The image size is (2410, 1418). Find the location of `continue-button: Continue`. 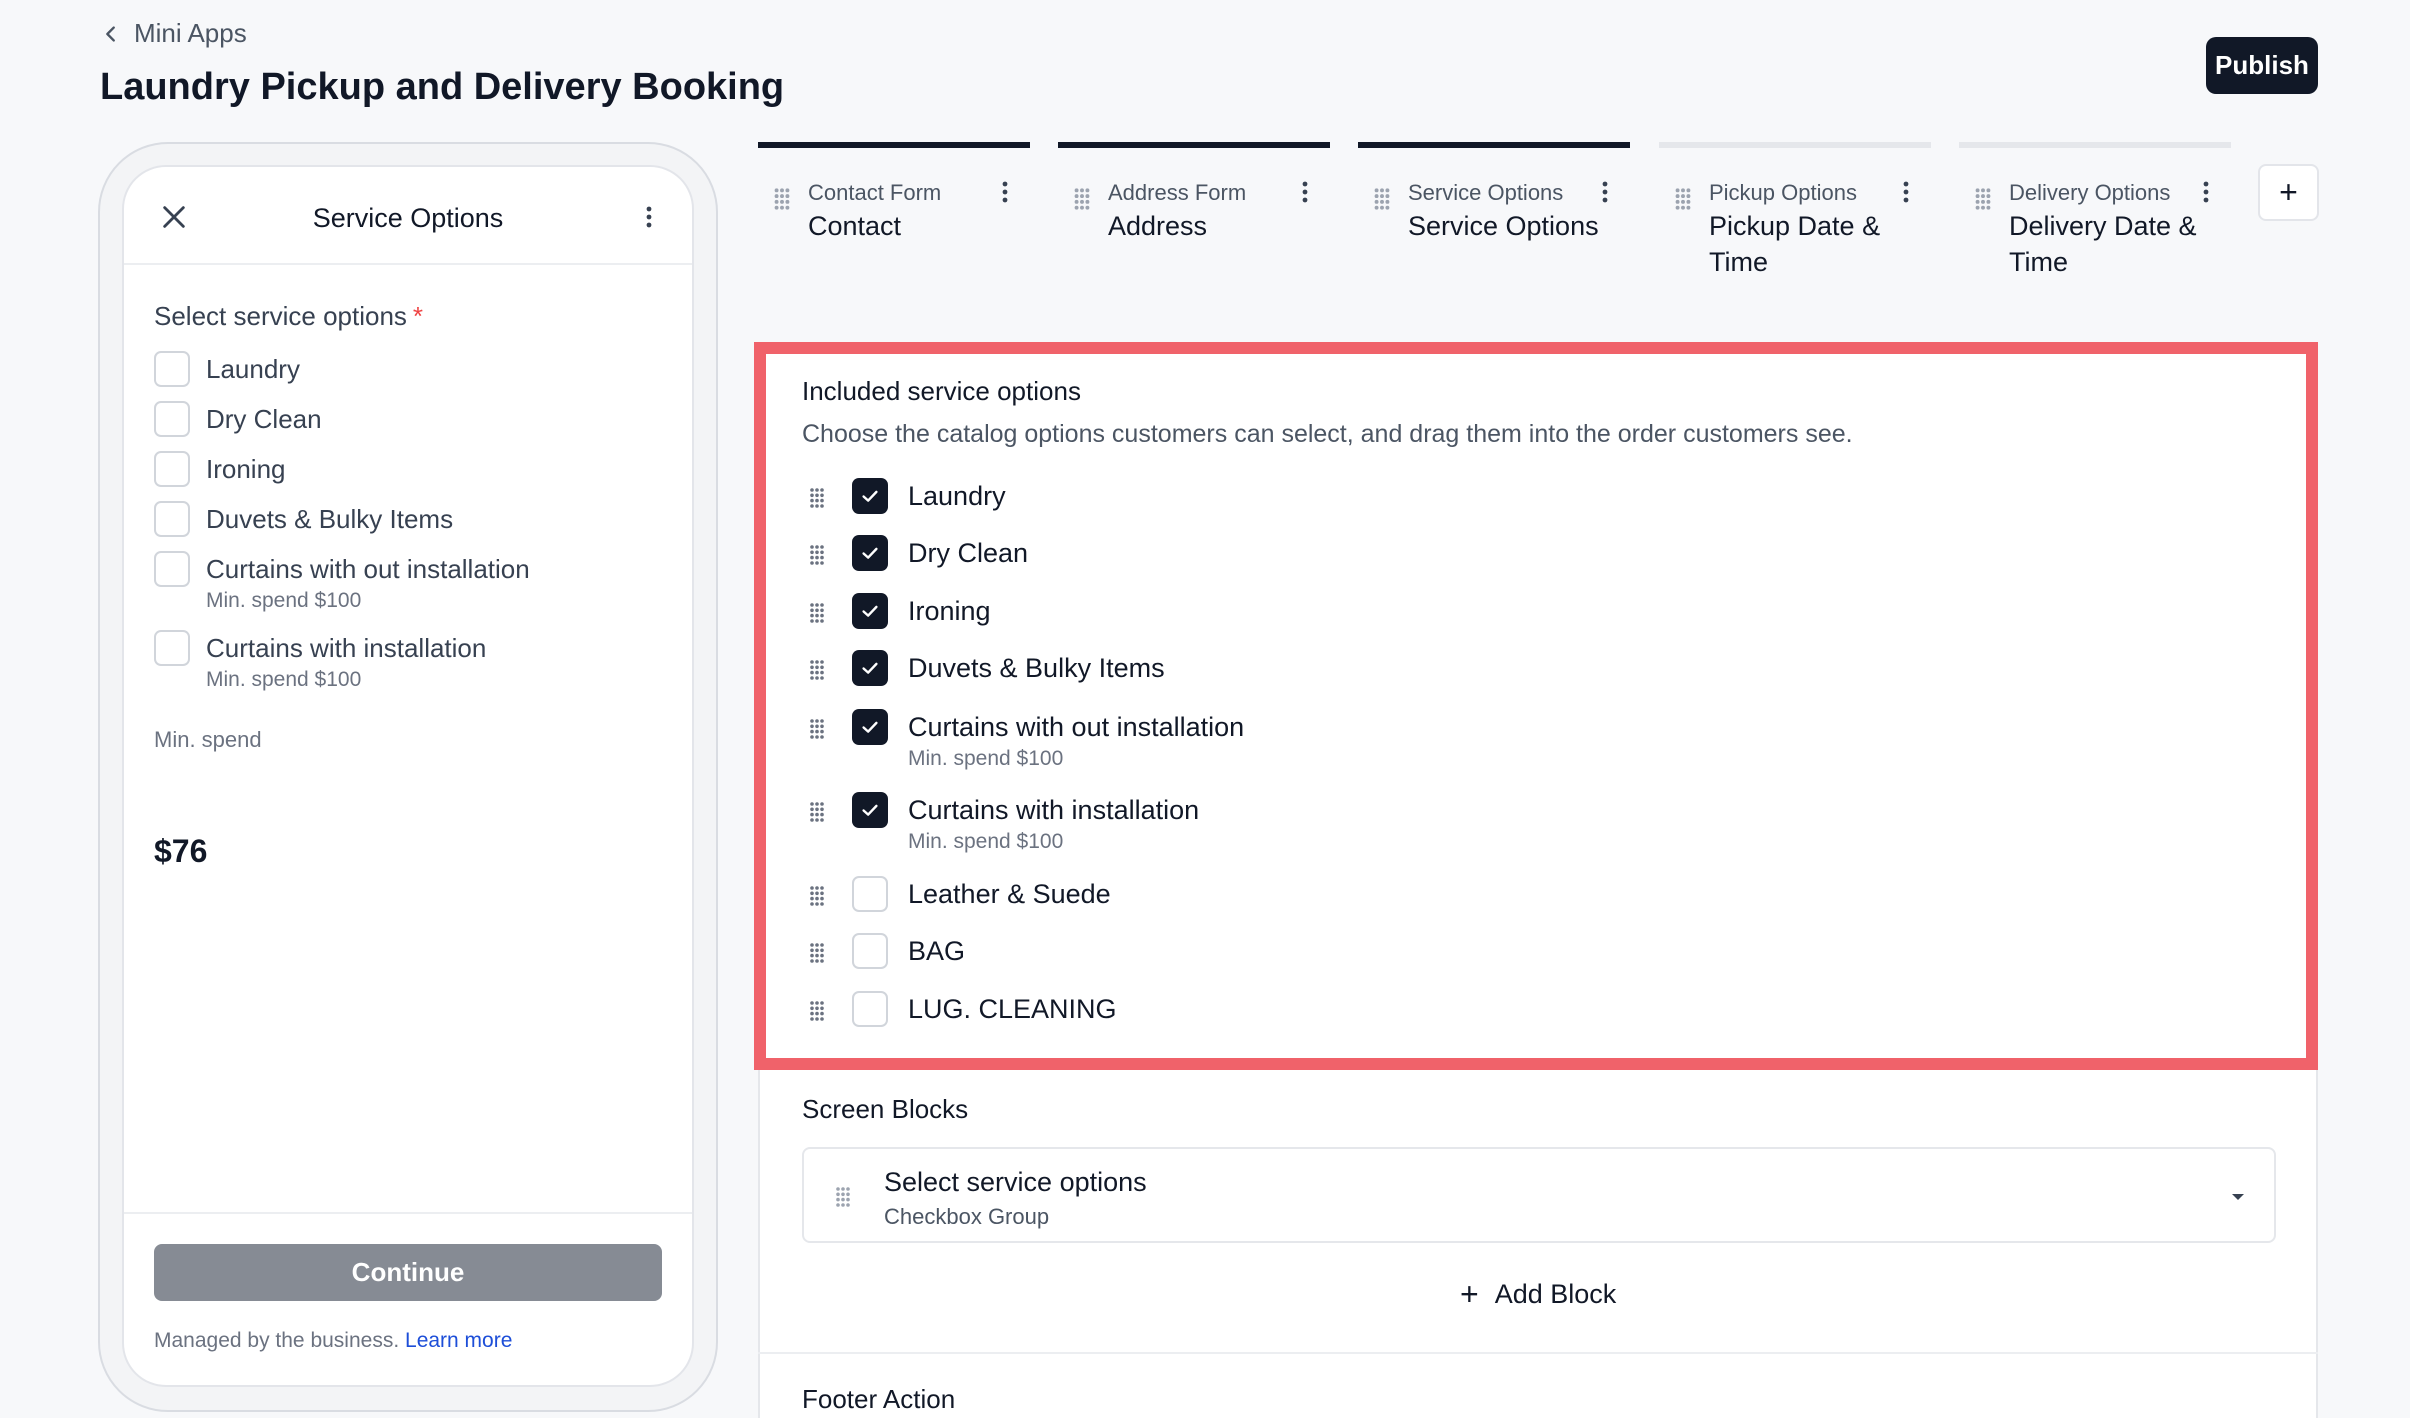

continue-button: Continue is located at coordinates (408, 1272).